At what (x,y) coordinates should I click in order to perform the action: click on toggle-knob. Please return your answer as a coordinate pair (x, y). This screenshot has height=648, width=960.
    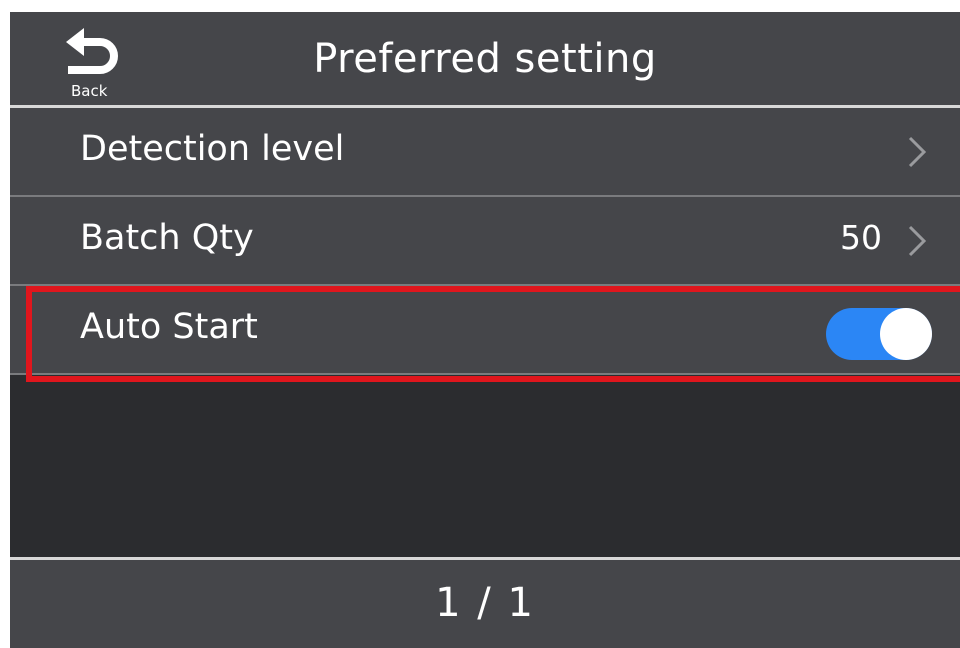
    Looking at the image, I should click on (906, 334).